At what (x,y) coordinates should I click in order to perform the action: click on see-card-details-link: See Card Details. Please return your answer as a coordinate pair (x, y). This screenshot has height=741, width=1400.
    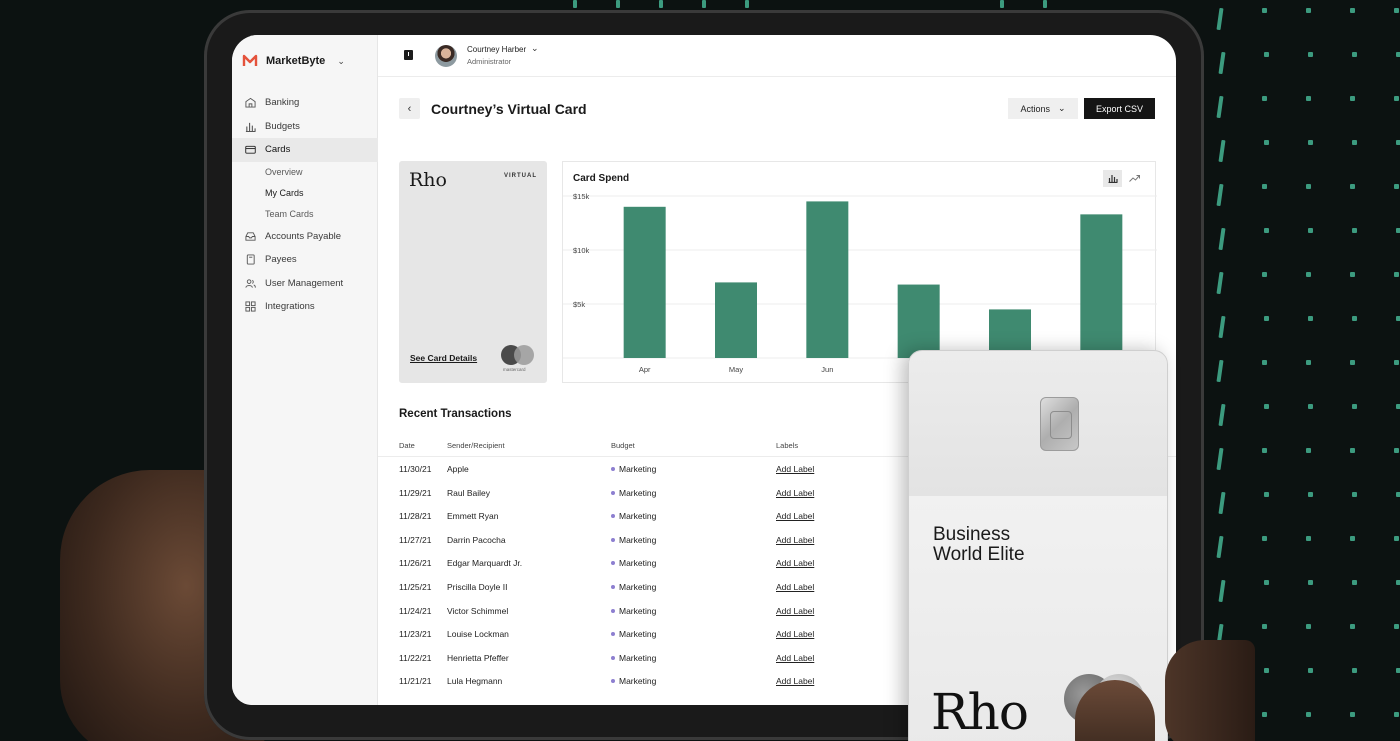
    Looking at the image, I should click on (443, 358).